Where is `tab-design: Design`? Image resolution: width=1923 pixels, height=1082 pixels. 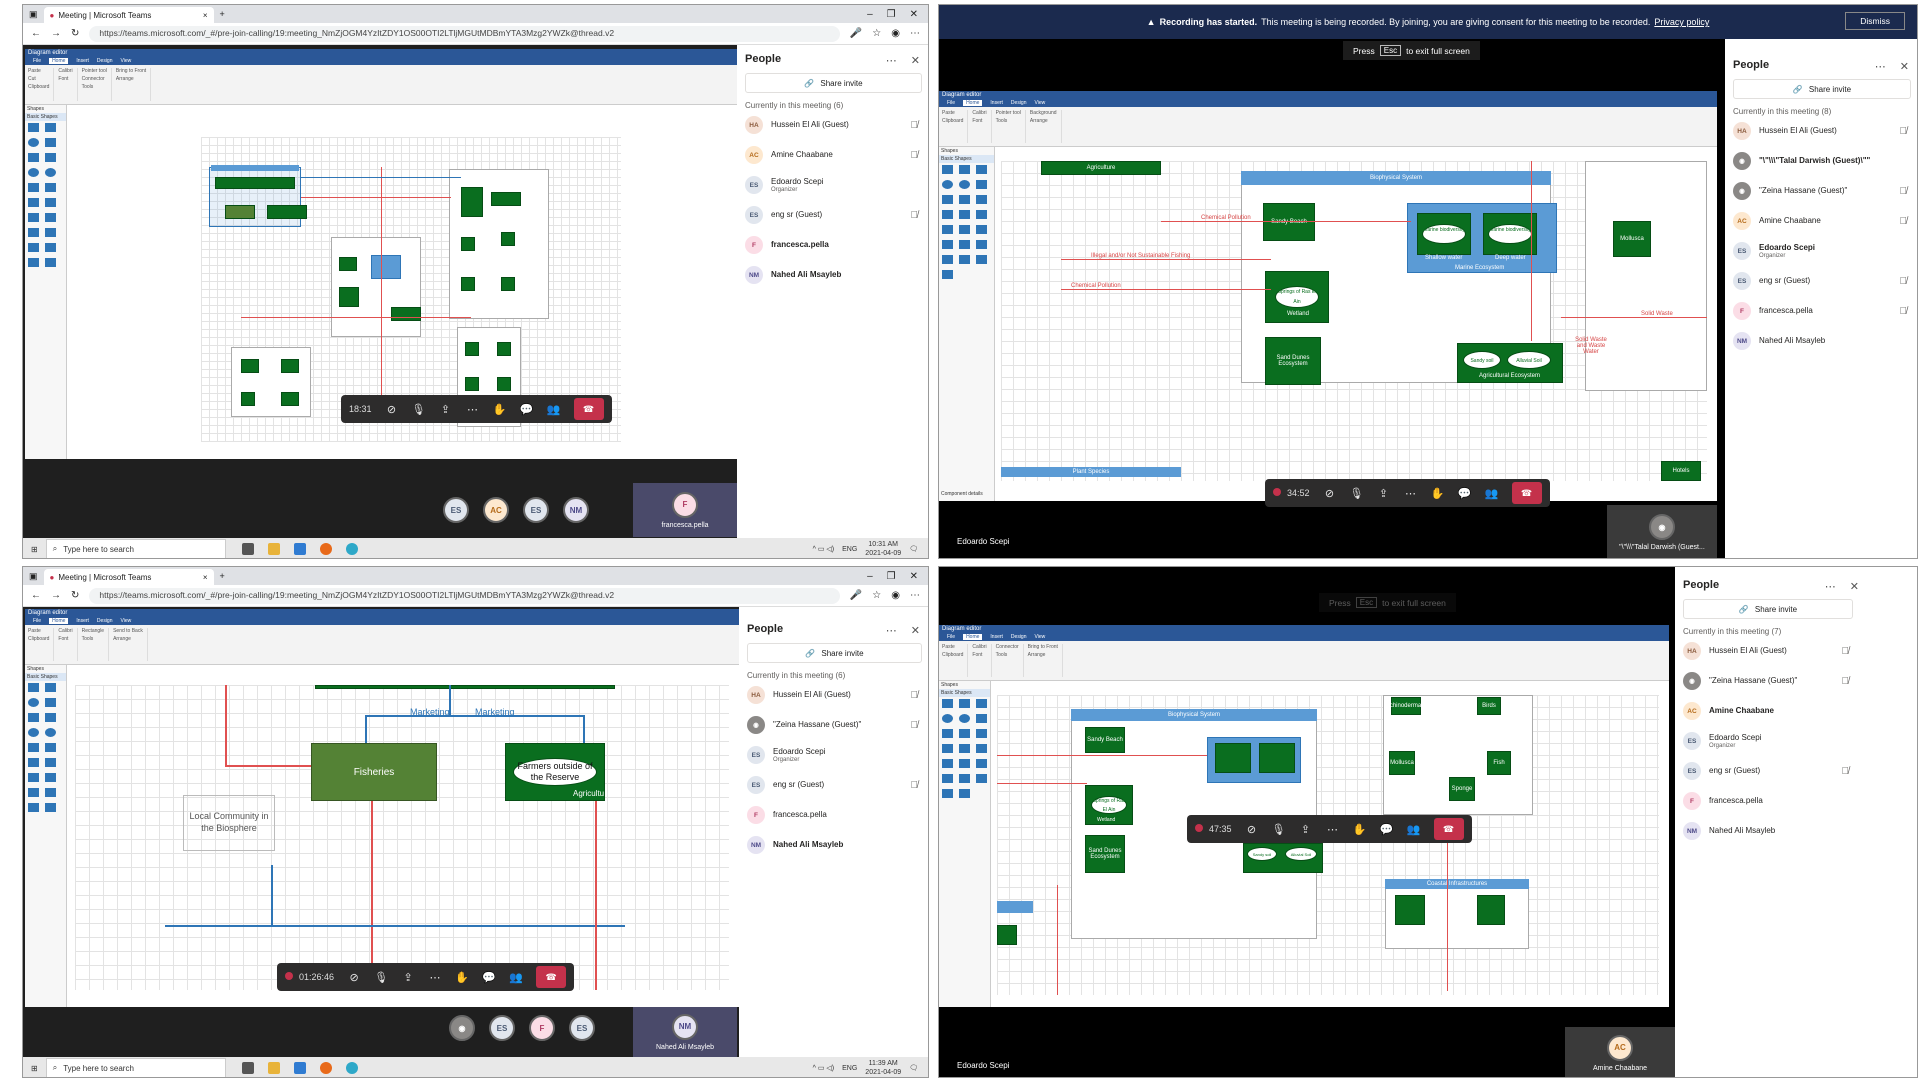
tab-design: Design is located at coordinates (105, 621).